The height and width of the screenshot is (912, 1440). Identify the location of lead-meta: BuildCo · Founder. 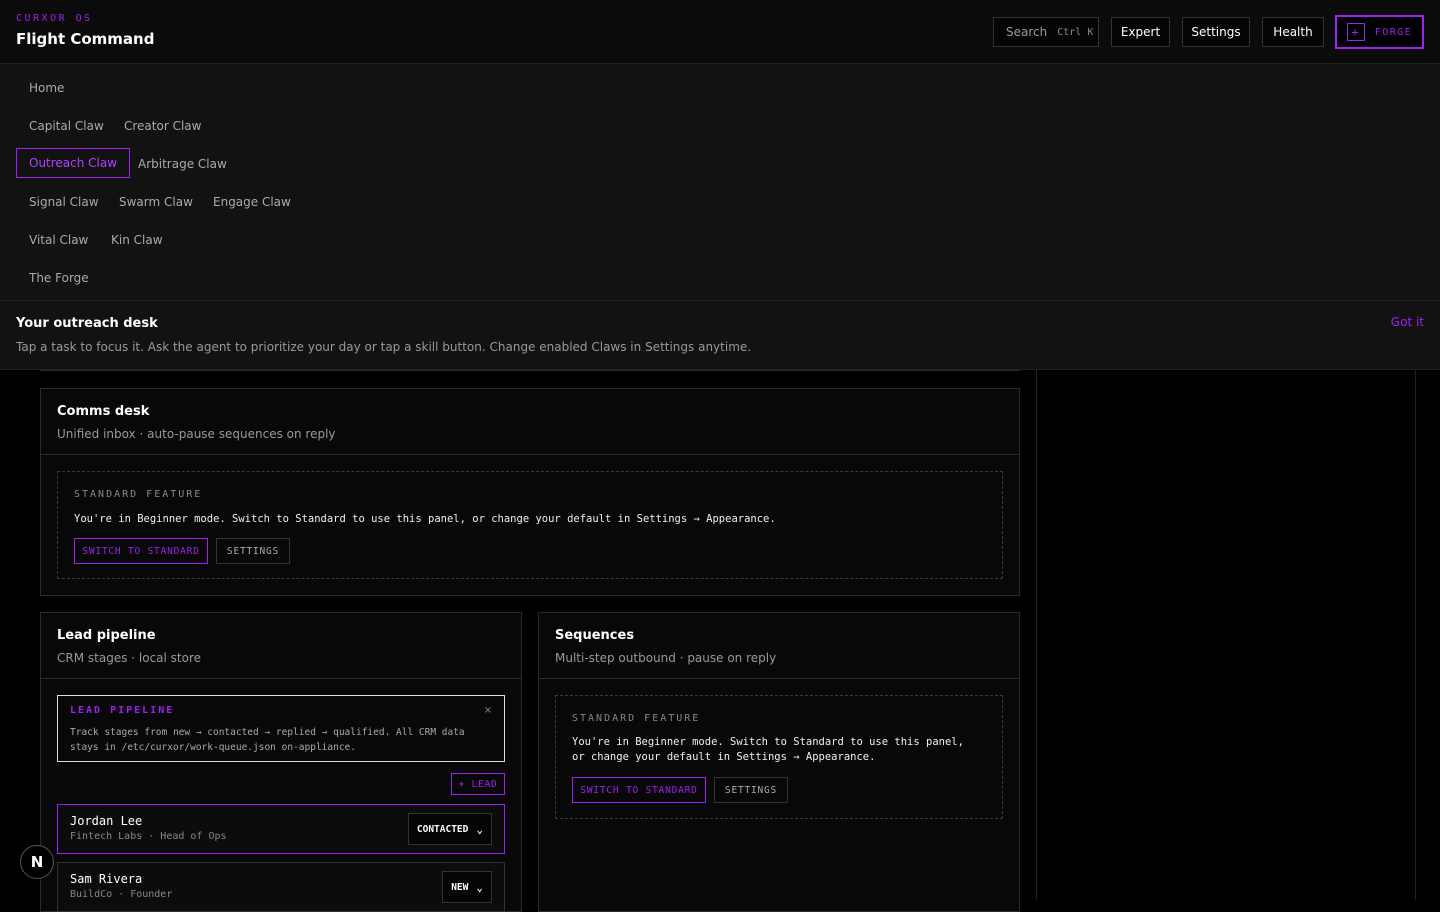
(121, 894).